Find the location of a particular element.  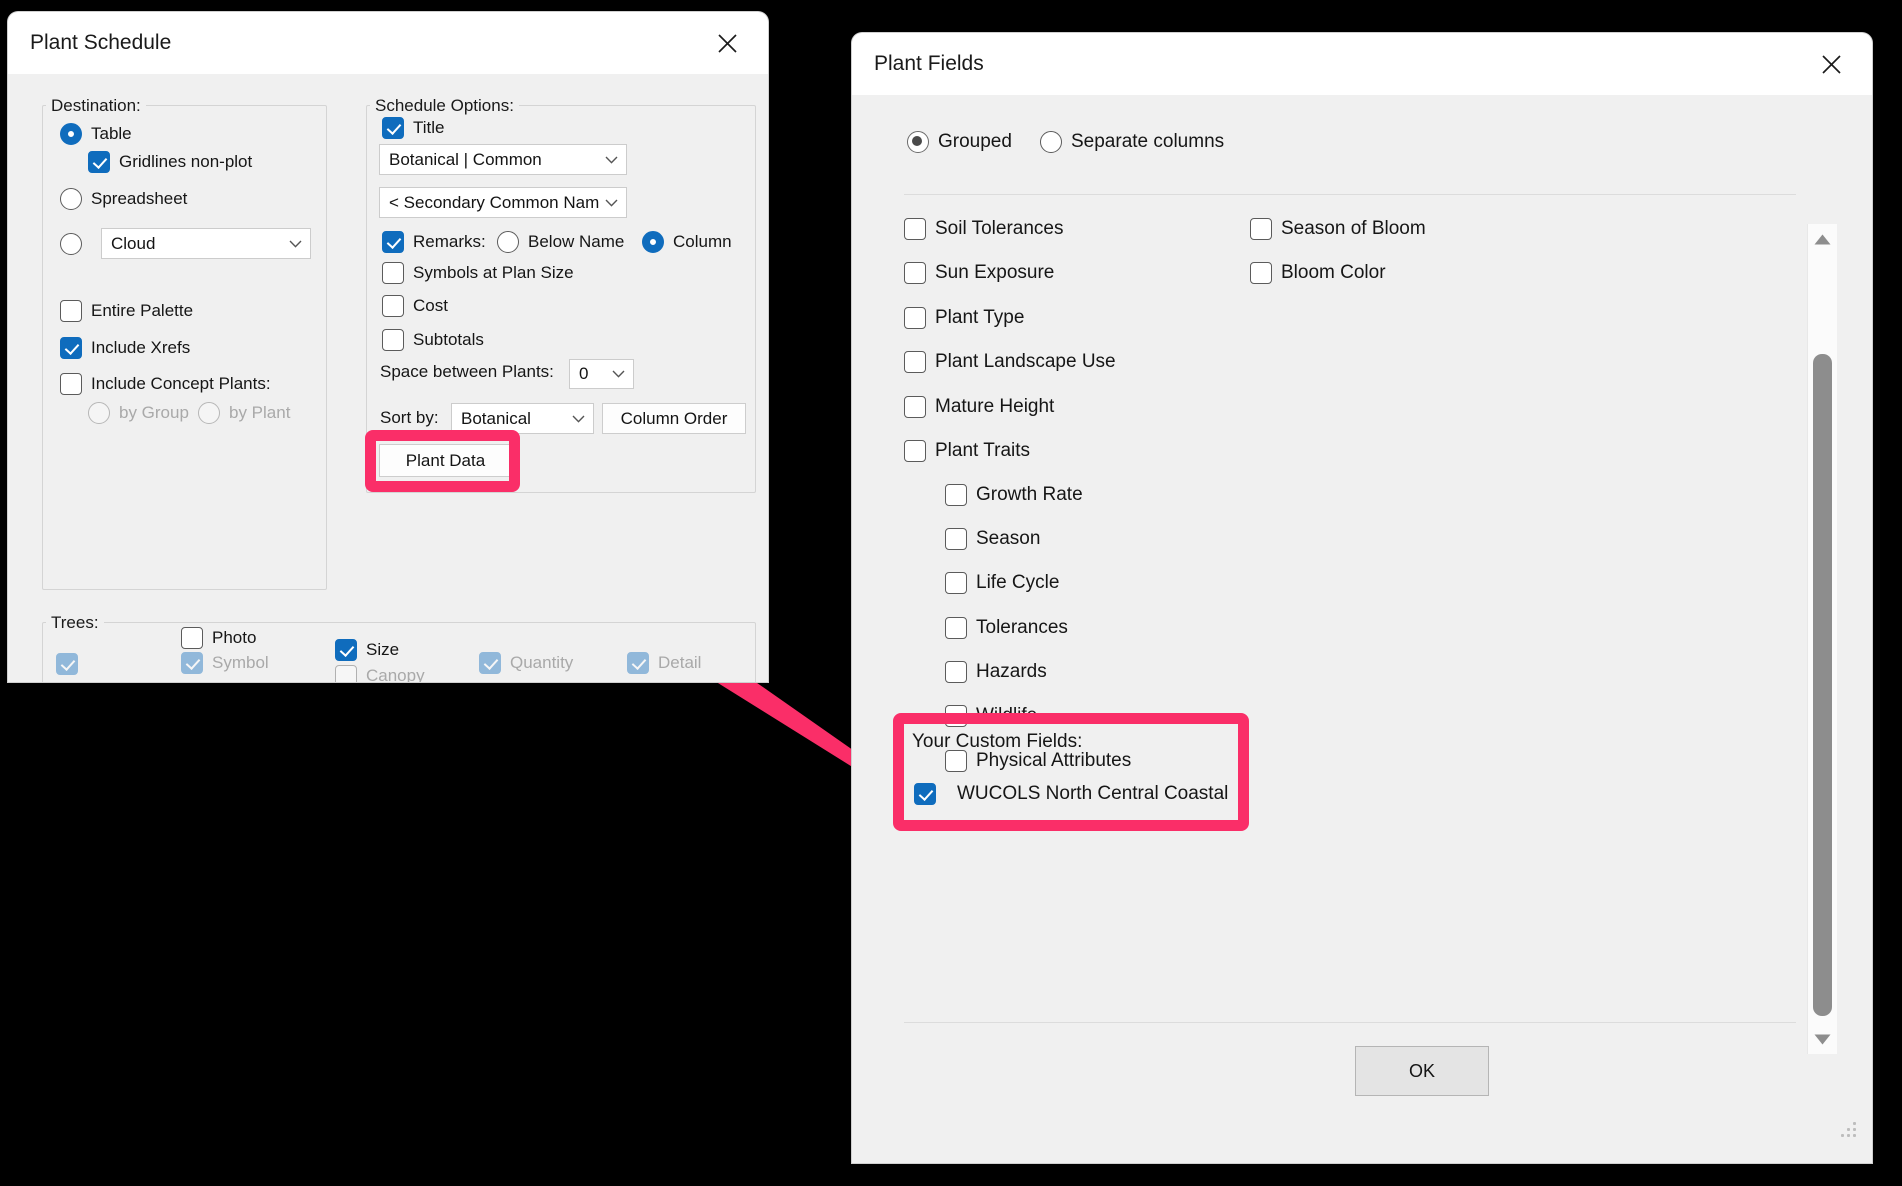

checkbox-season: Season is located at coordinates (992, 539).